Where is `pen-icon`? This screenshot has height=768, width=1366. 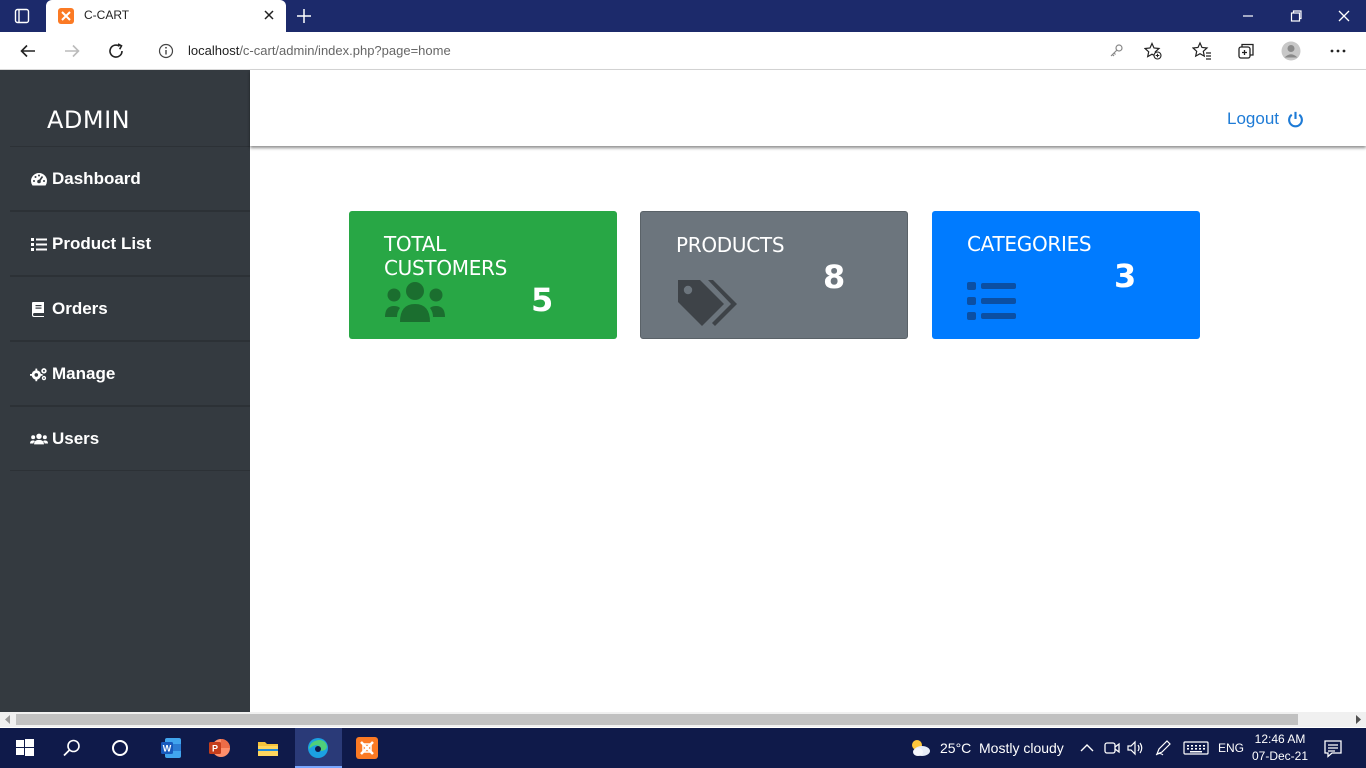
pen-icon is located at coordinates (1163, 748).